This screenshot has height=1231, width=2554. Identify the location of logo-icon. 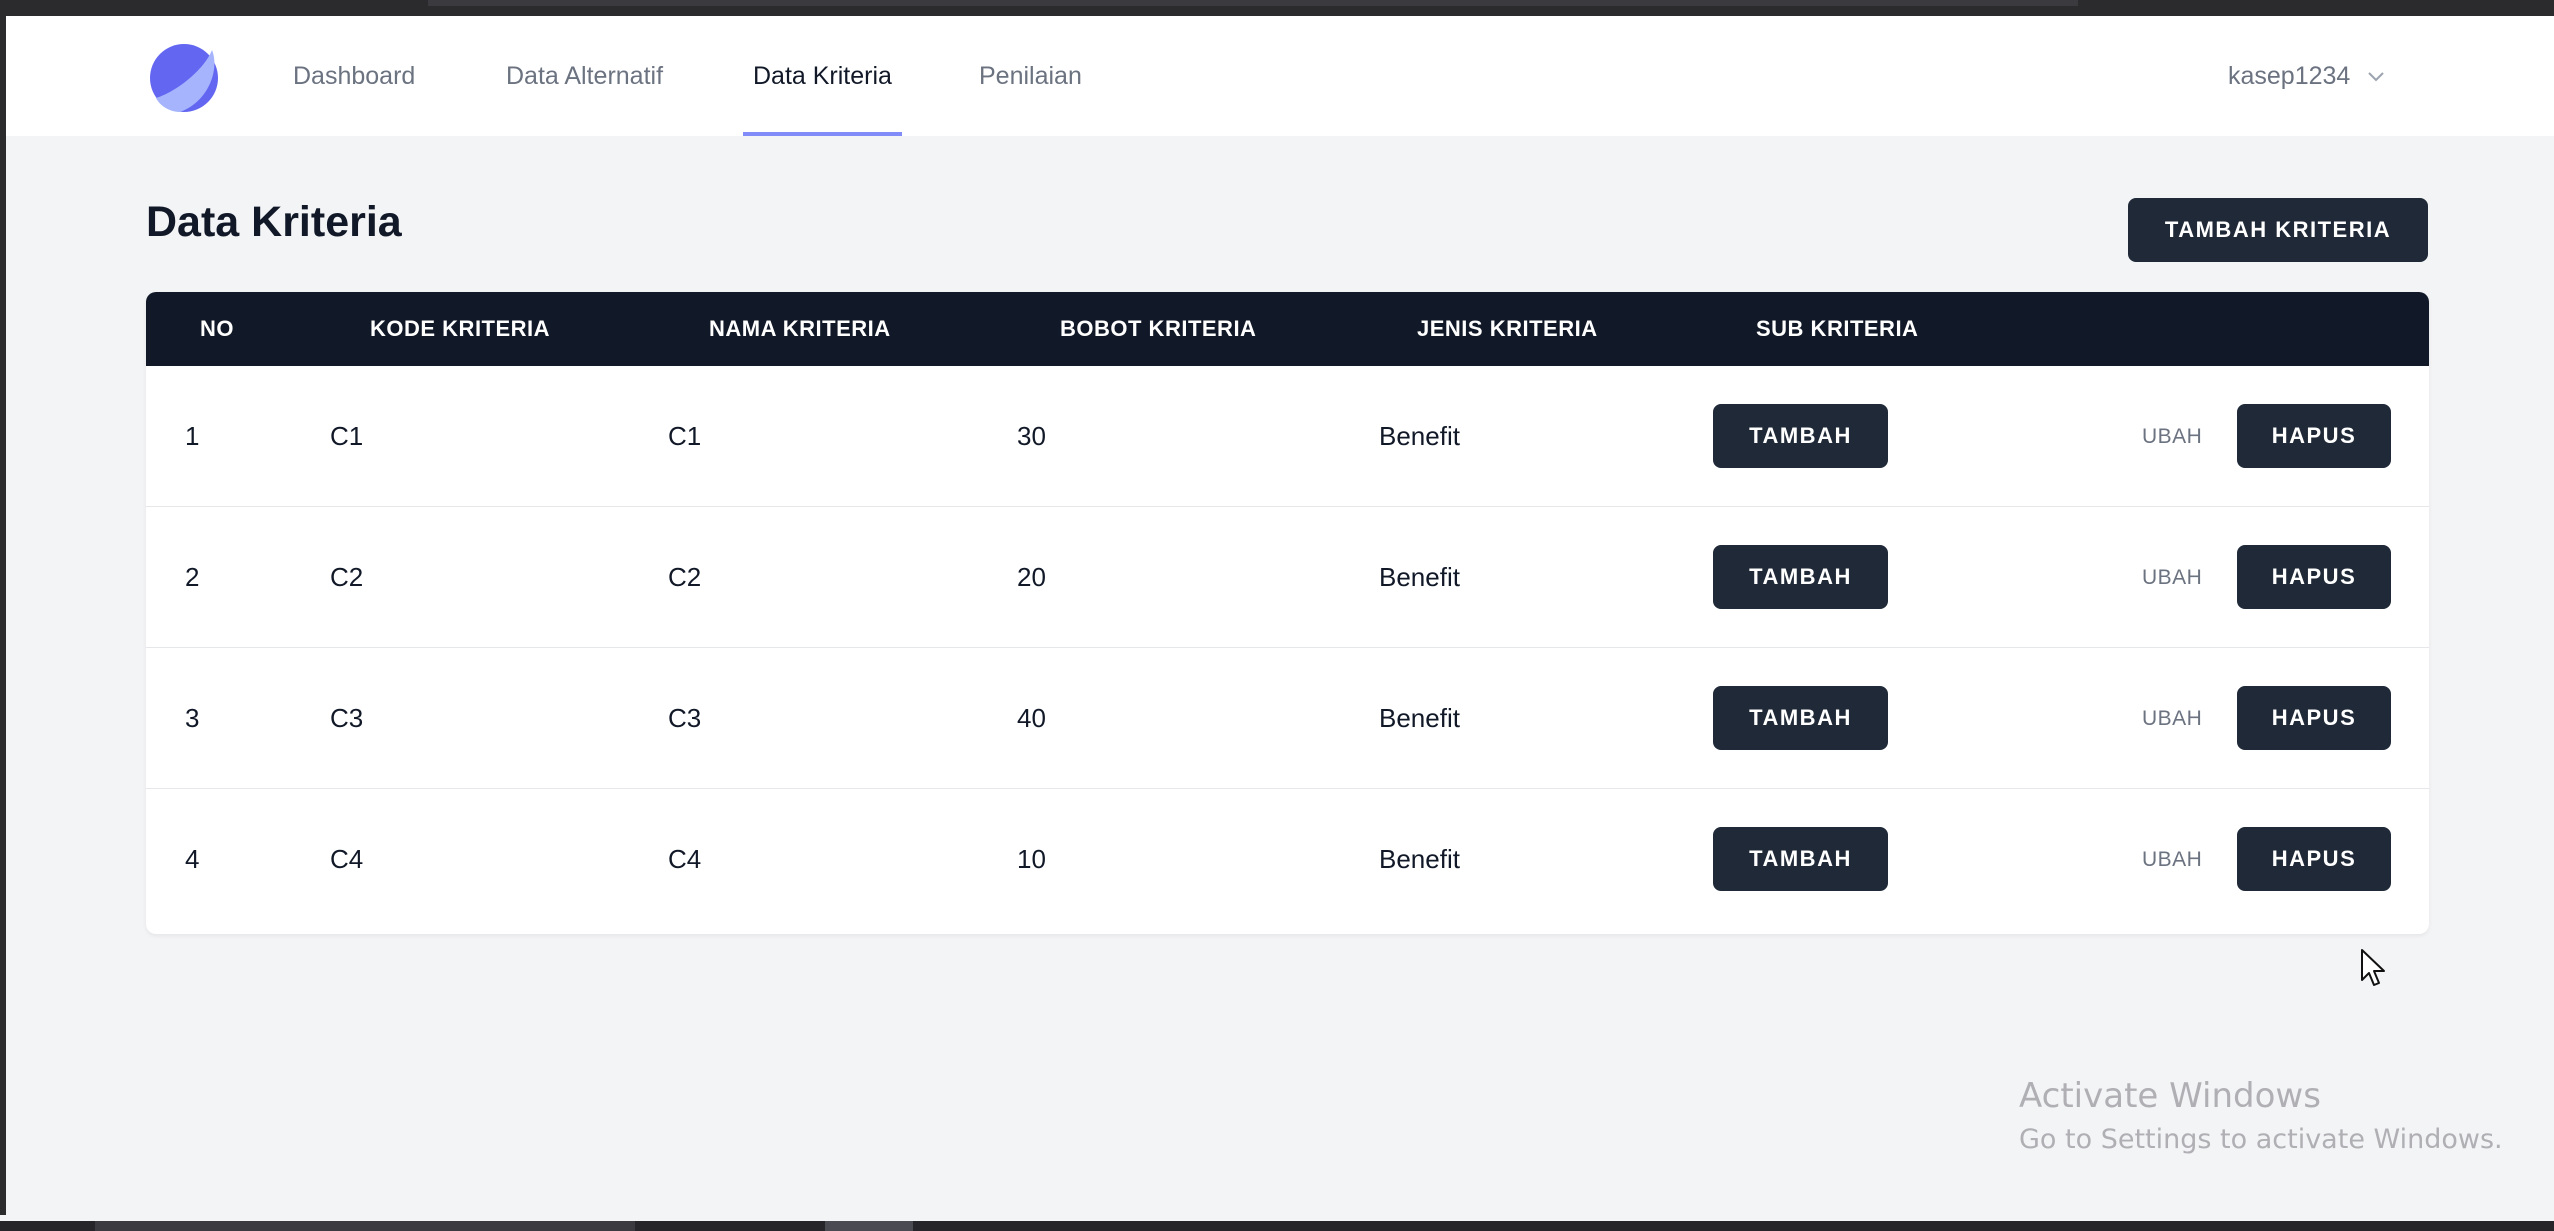
(184, 78).